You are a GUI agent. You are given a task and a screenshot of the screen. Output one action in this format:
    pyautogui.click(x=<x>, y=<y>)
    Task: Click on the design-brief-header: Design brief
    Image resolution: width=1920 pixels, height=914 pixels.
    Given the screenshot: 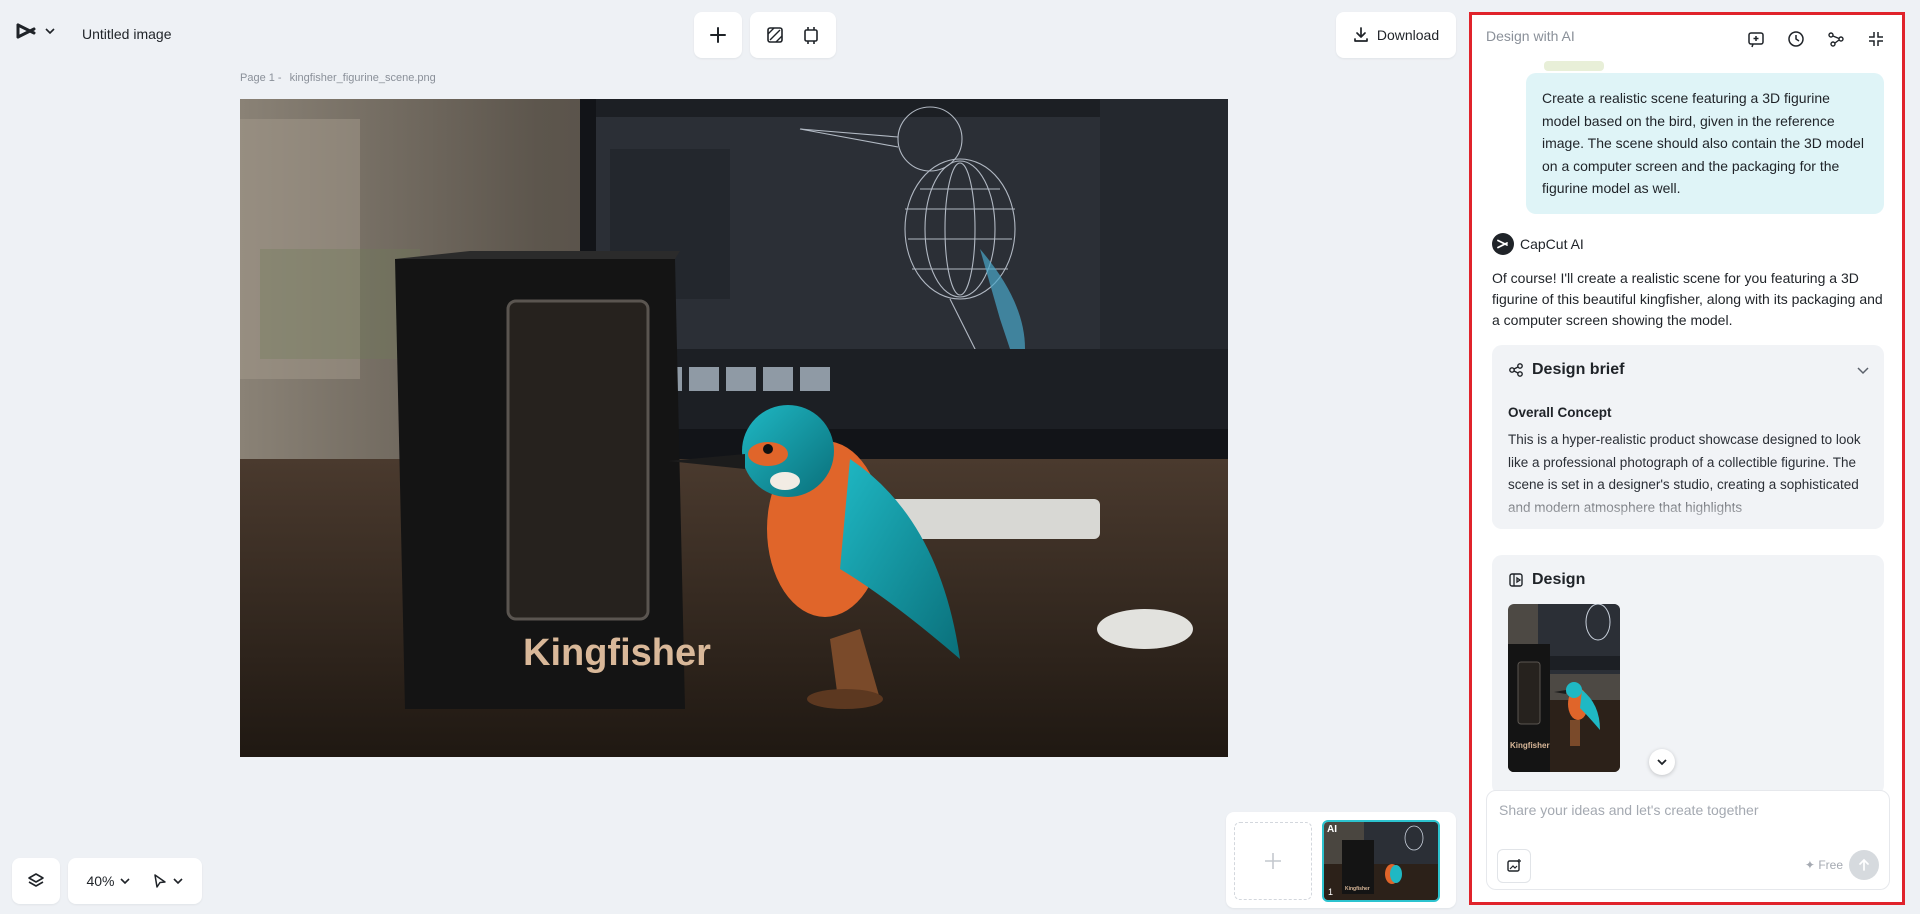 What is the action you would take?
    pyautogui.click(x=1566, y=370)
    